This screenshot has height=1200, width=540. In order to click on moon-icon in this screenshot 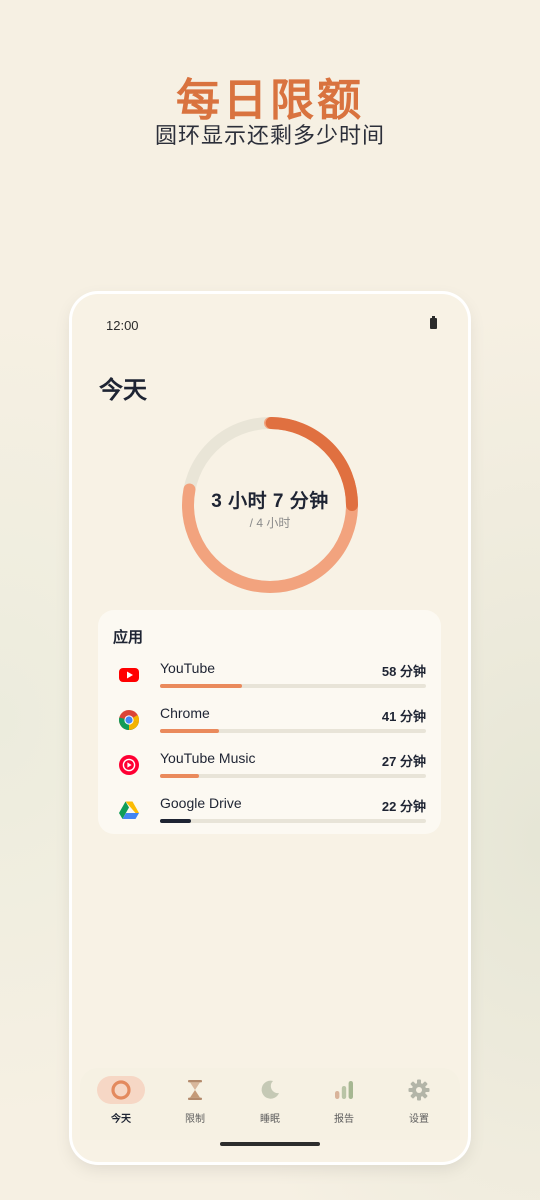, I will do `click(270, 1089)`.